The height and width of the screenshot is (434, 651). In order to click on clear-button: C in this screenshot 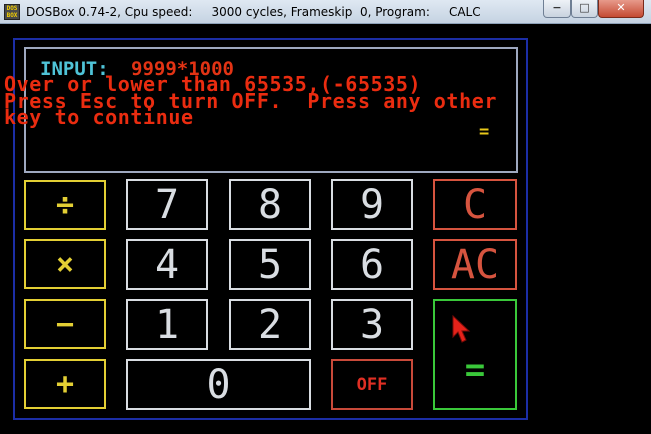, I will do `click(475, 204)`.